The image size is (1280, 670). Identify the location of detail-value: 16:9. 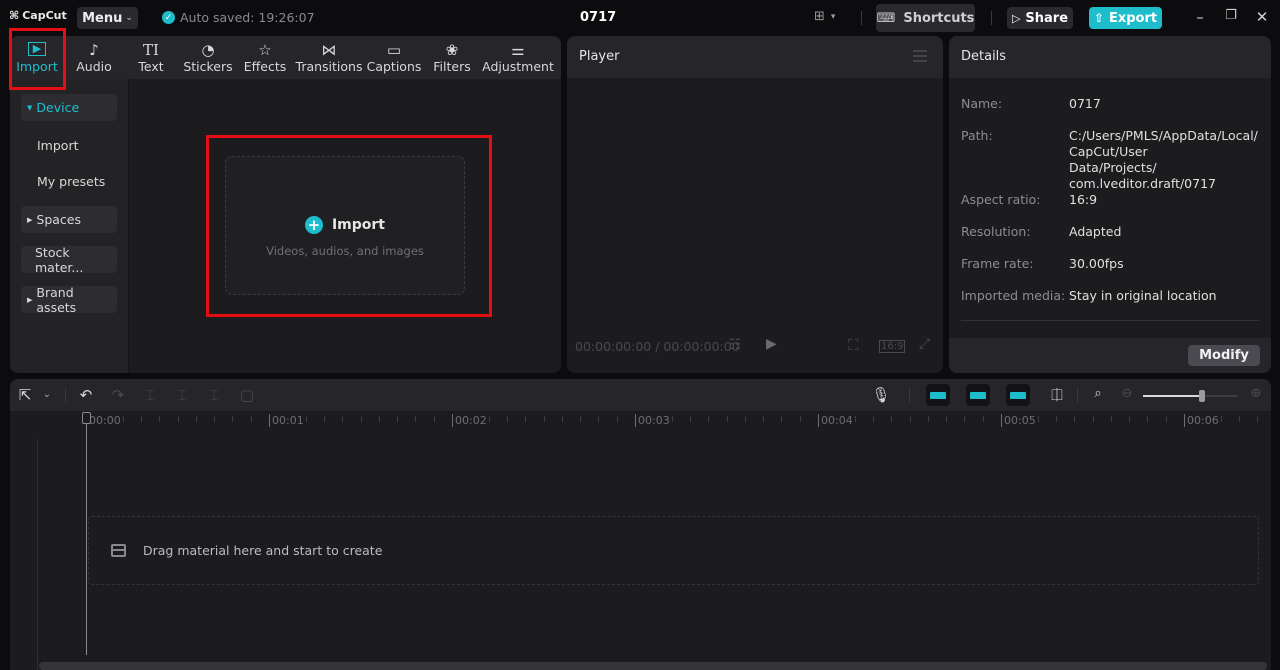
(1083, 199).